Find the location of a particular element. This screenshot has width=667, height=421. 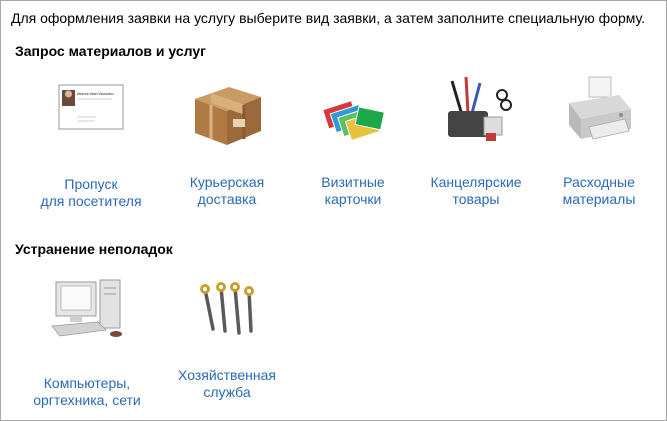

tile-computers: Компьютеры, оргтехника, сети is located at coordinates (87, 340).